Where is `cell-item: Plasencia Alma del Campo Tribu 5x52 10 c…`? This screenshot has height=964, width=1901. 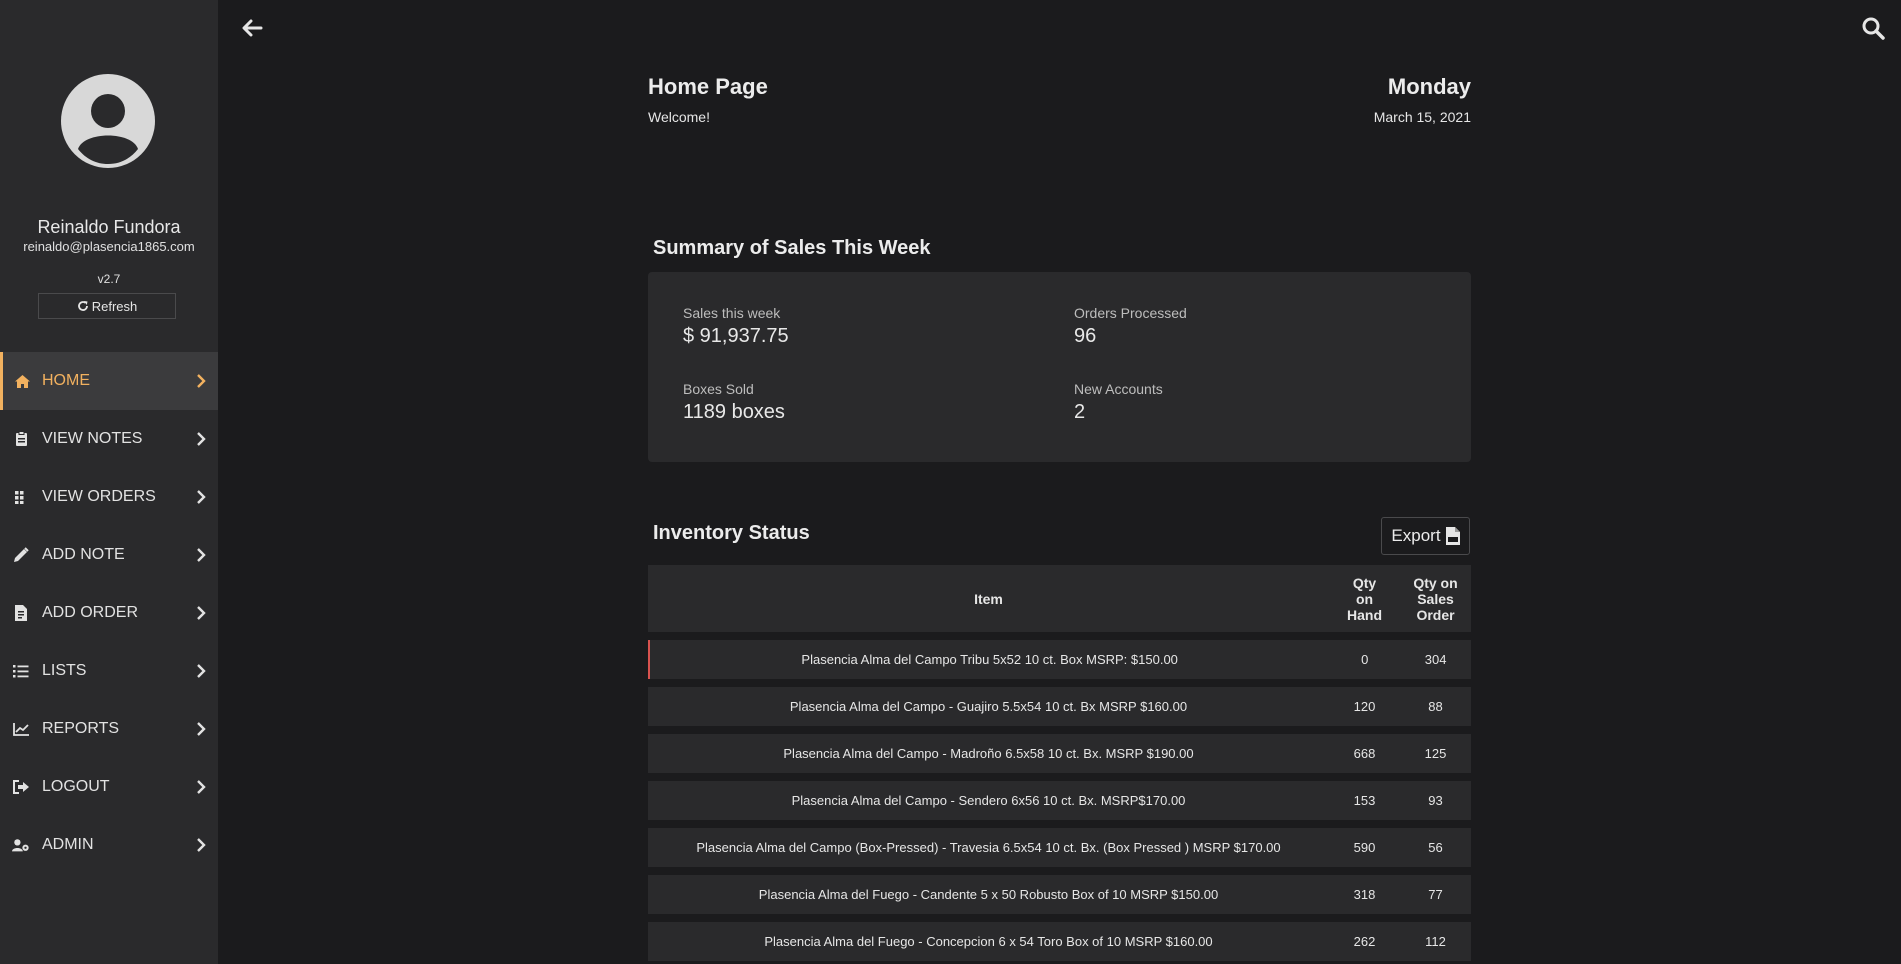
cell-item: Plasencia Alma del Campo Tribu 5x52 10 c… is located at coordinates (989, 659).